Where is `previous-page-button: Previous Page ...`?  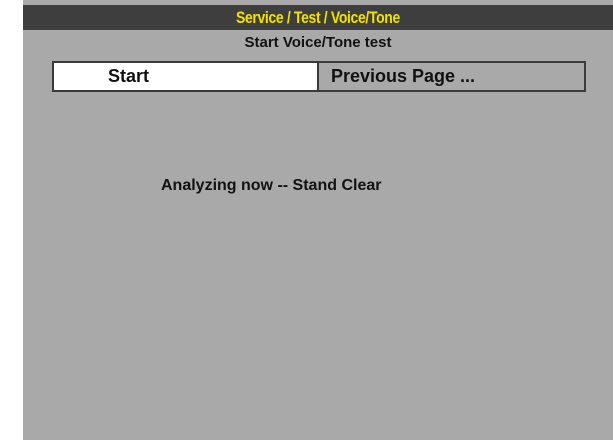
previous-page-button: Previous Page ... is located at coordinates (451, 76).